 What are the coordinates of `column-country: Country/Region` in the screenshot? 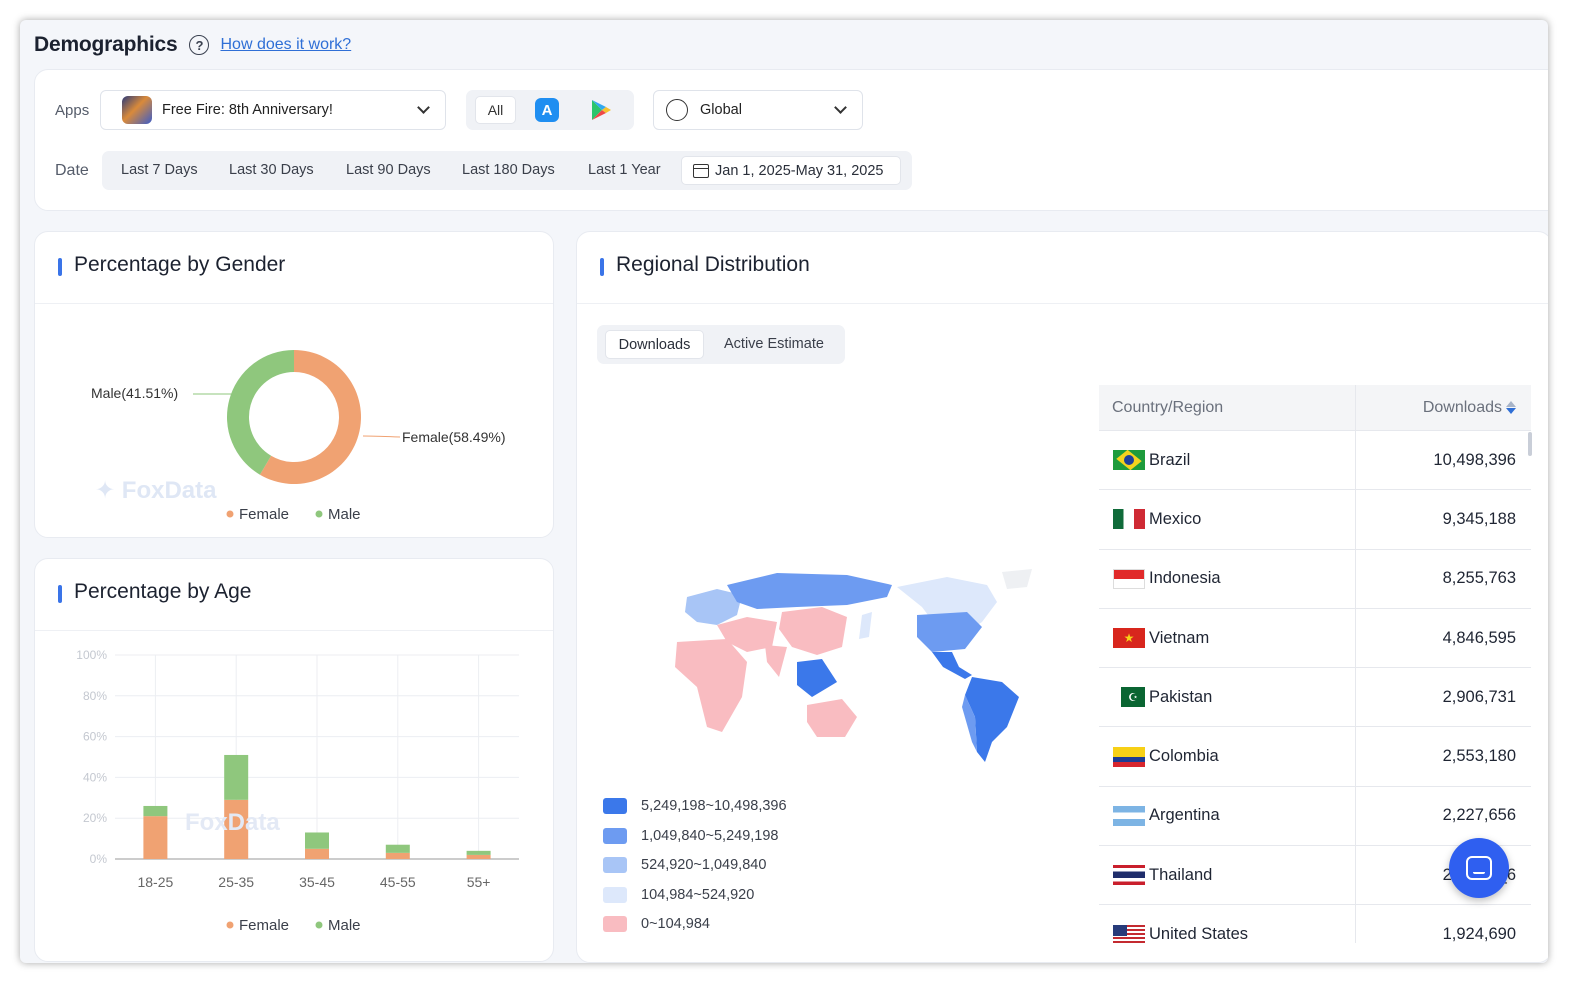 It's located at (1227, 407).